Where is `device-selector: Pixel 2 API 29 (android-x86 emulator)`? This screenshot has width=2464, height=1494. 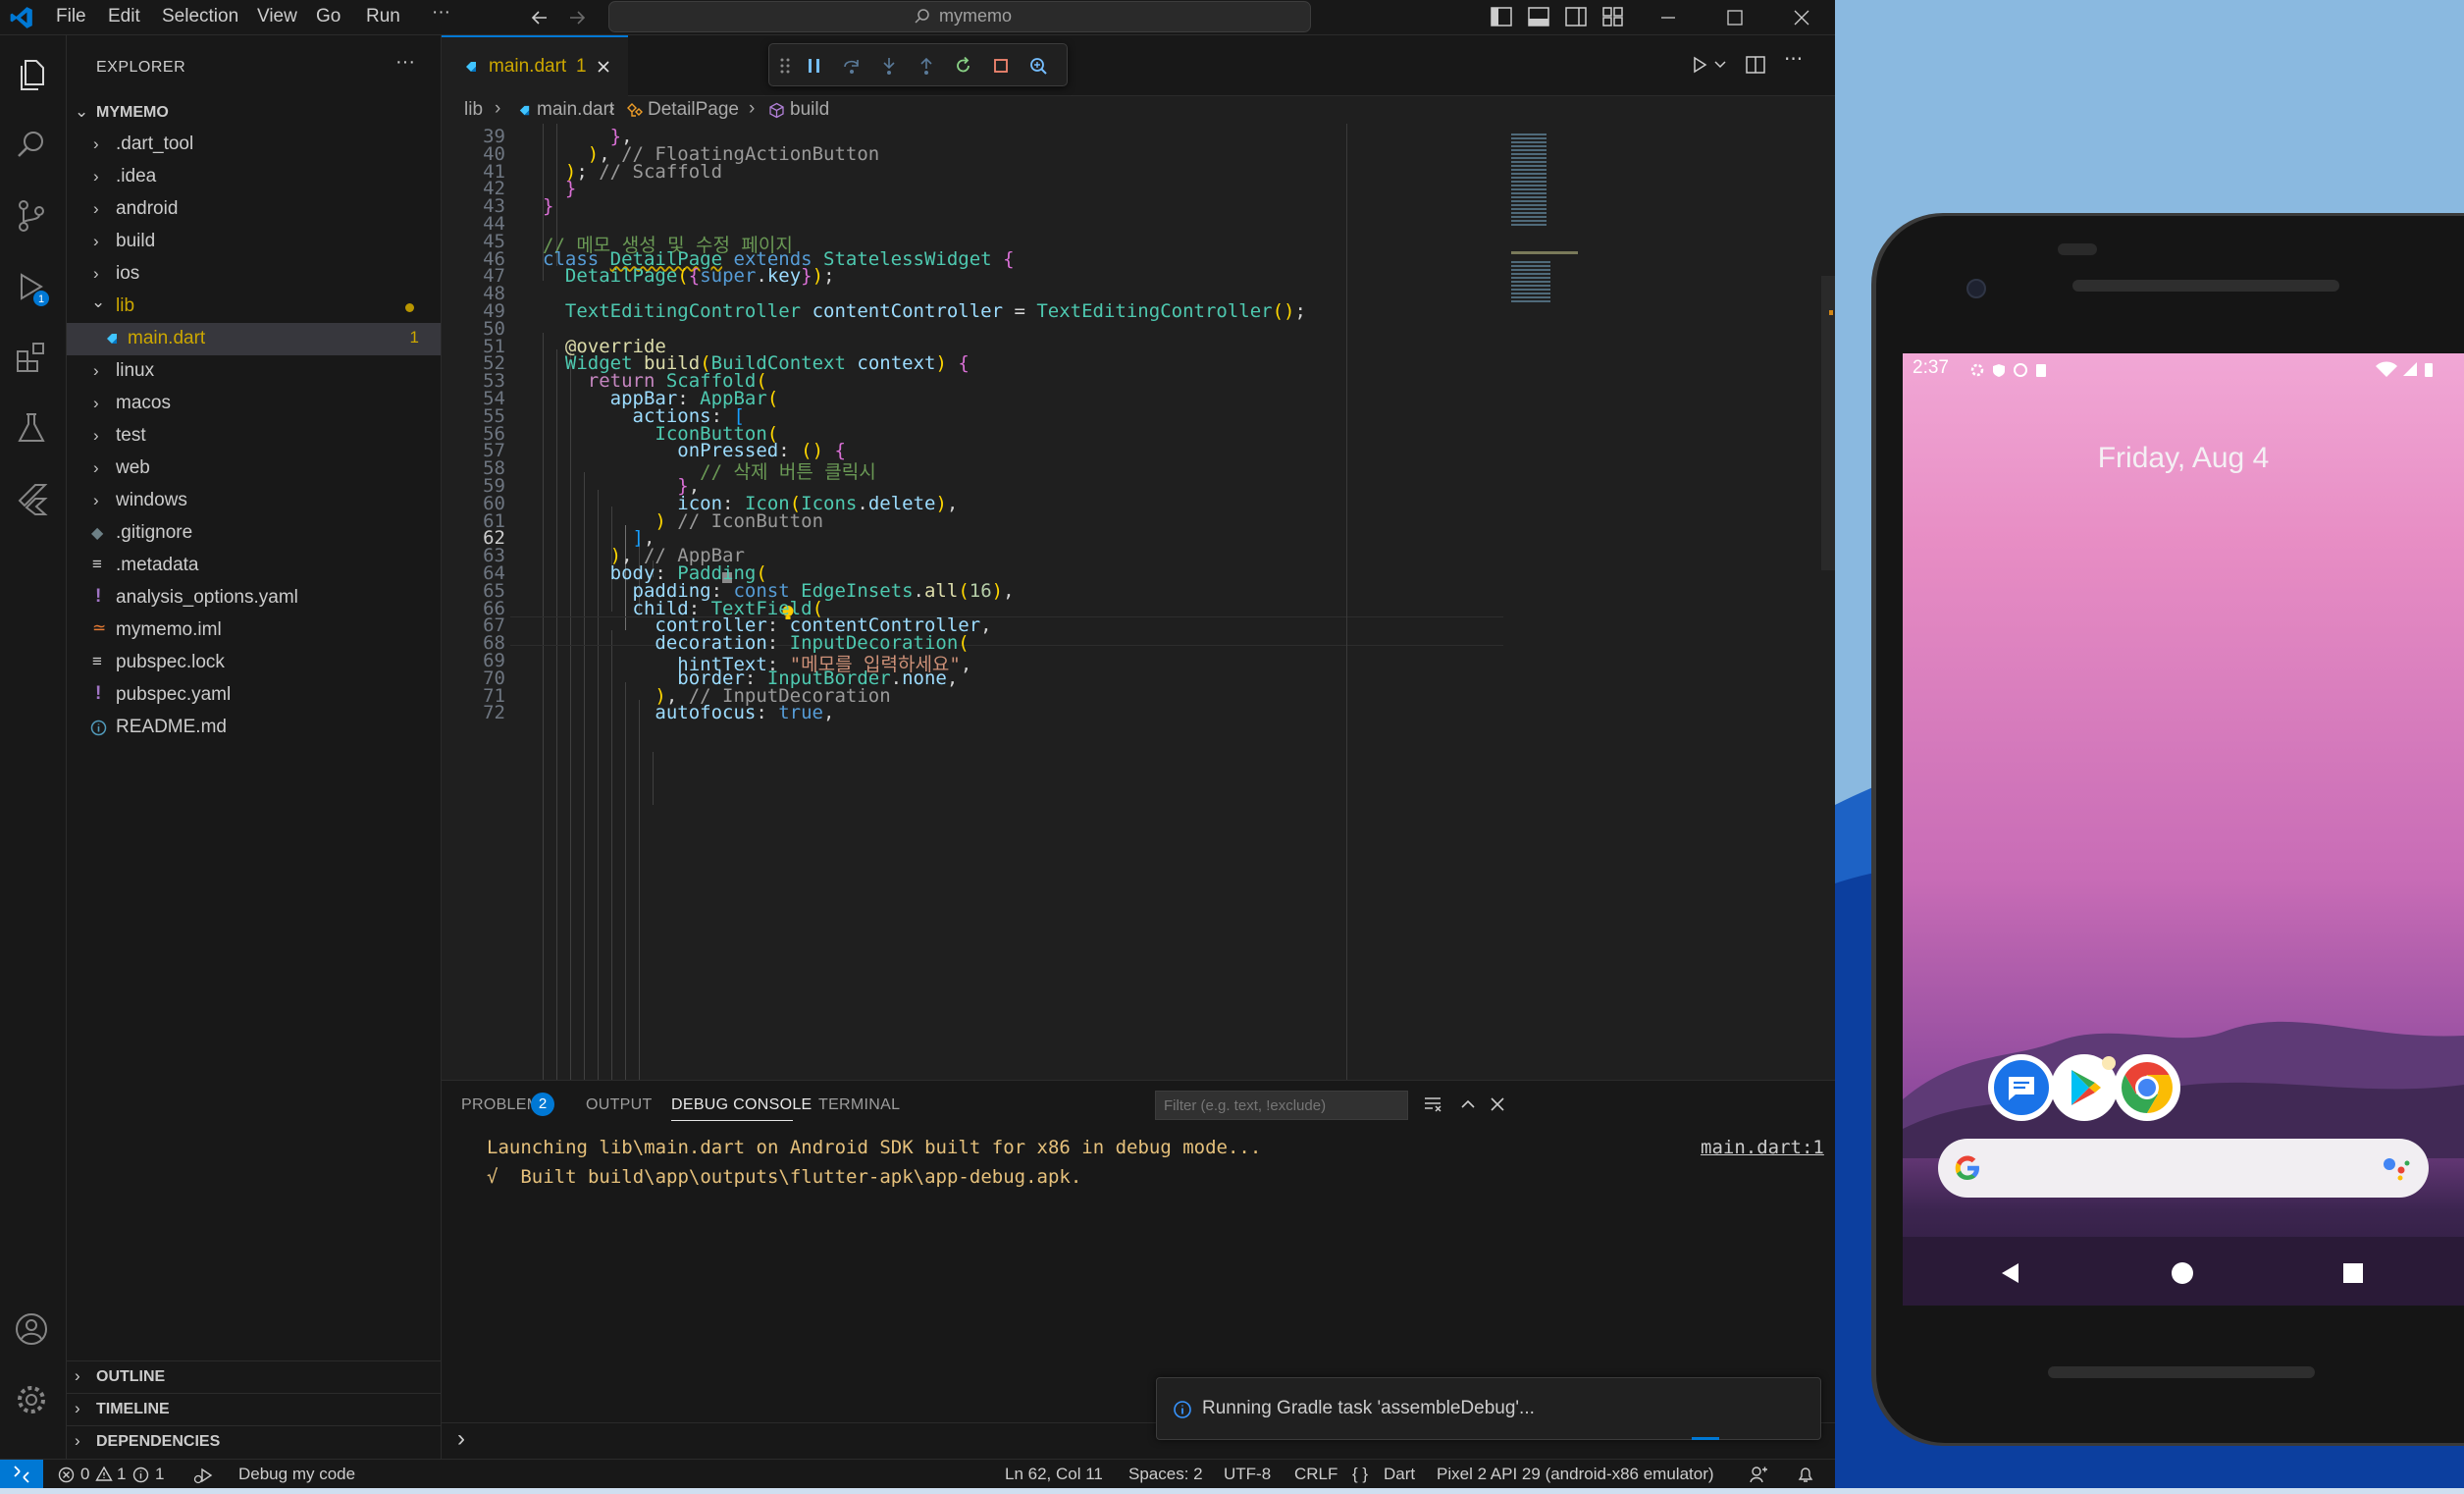 device-selector: Pixel 2 API 29 (android-x86 emulator) is located at coordinates (1576, 1474).